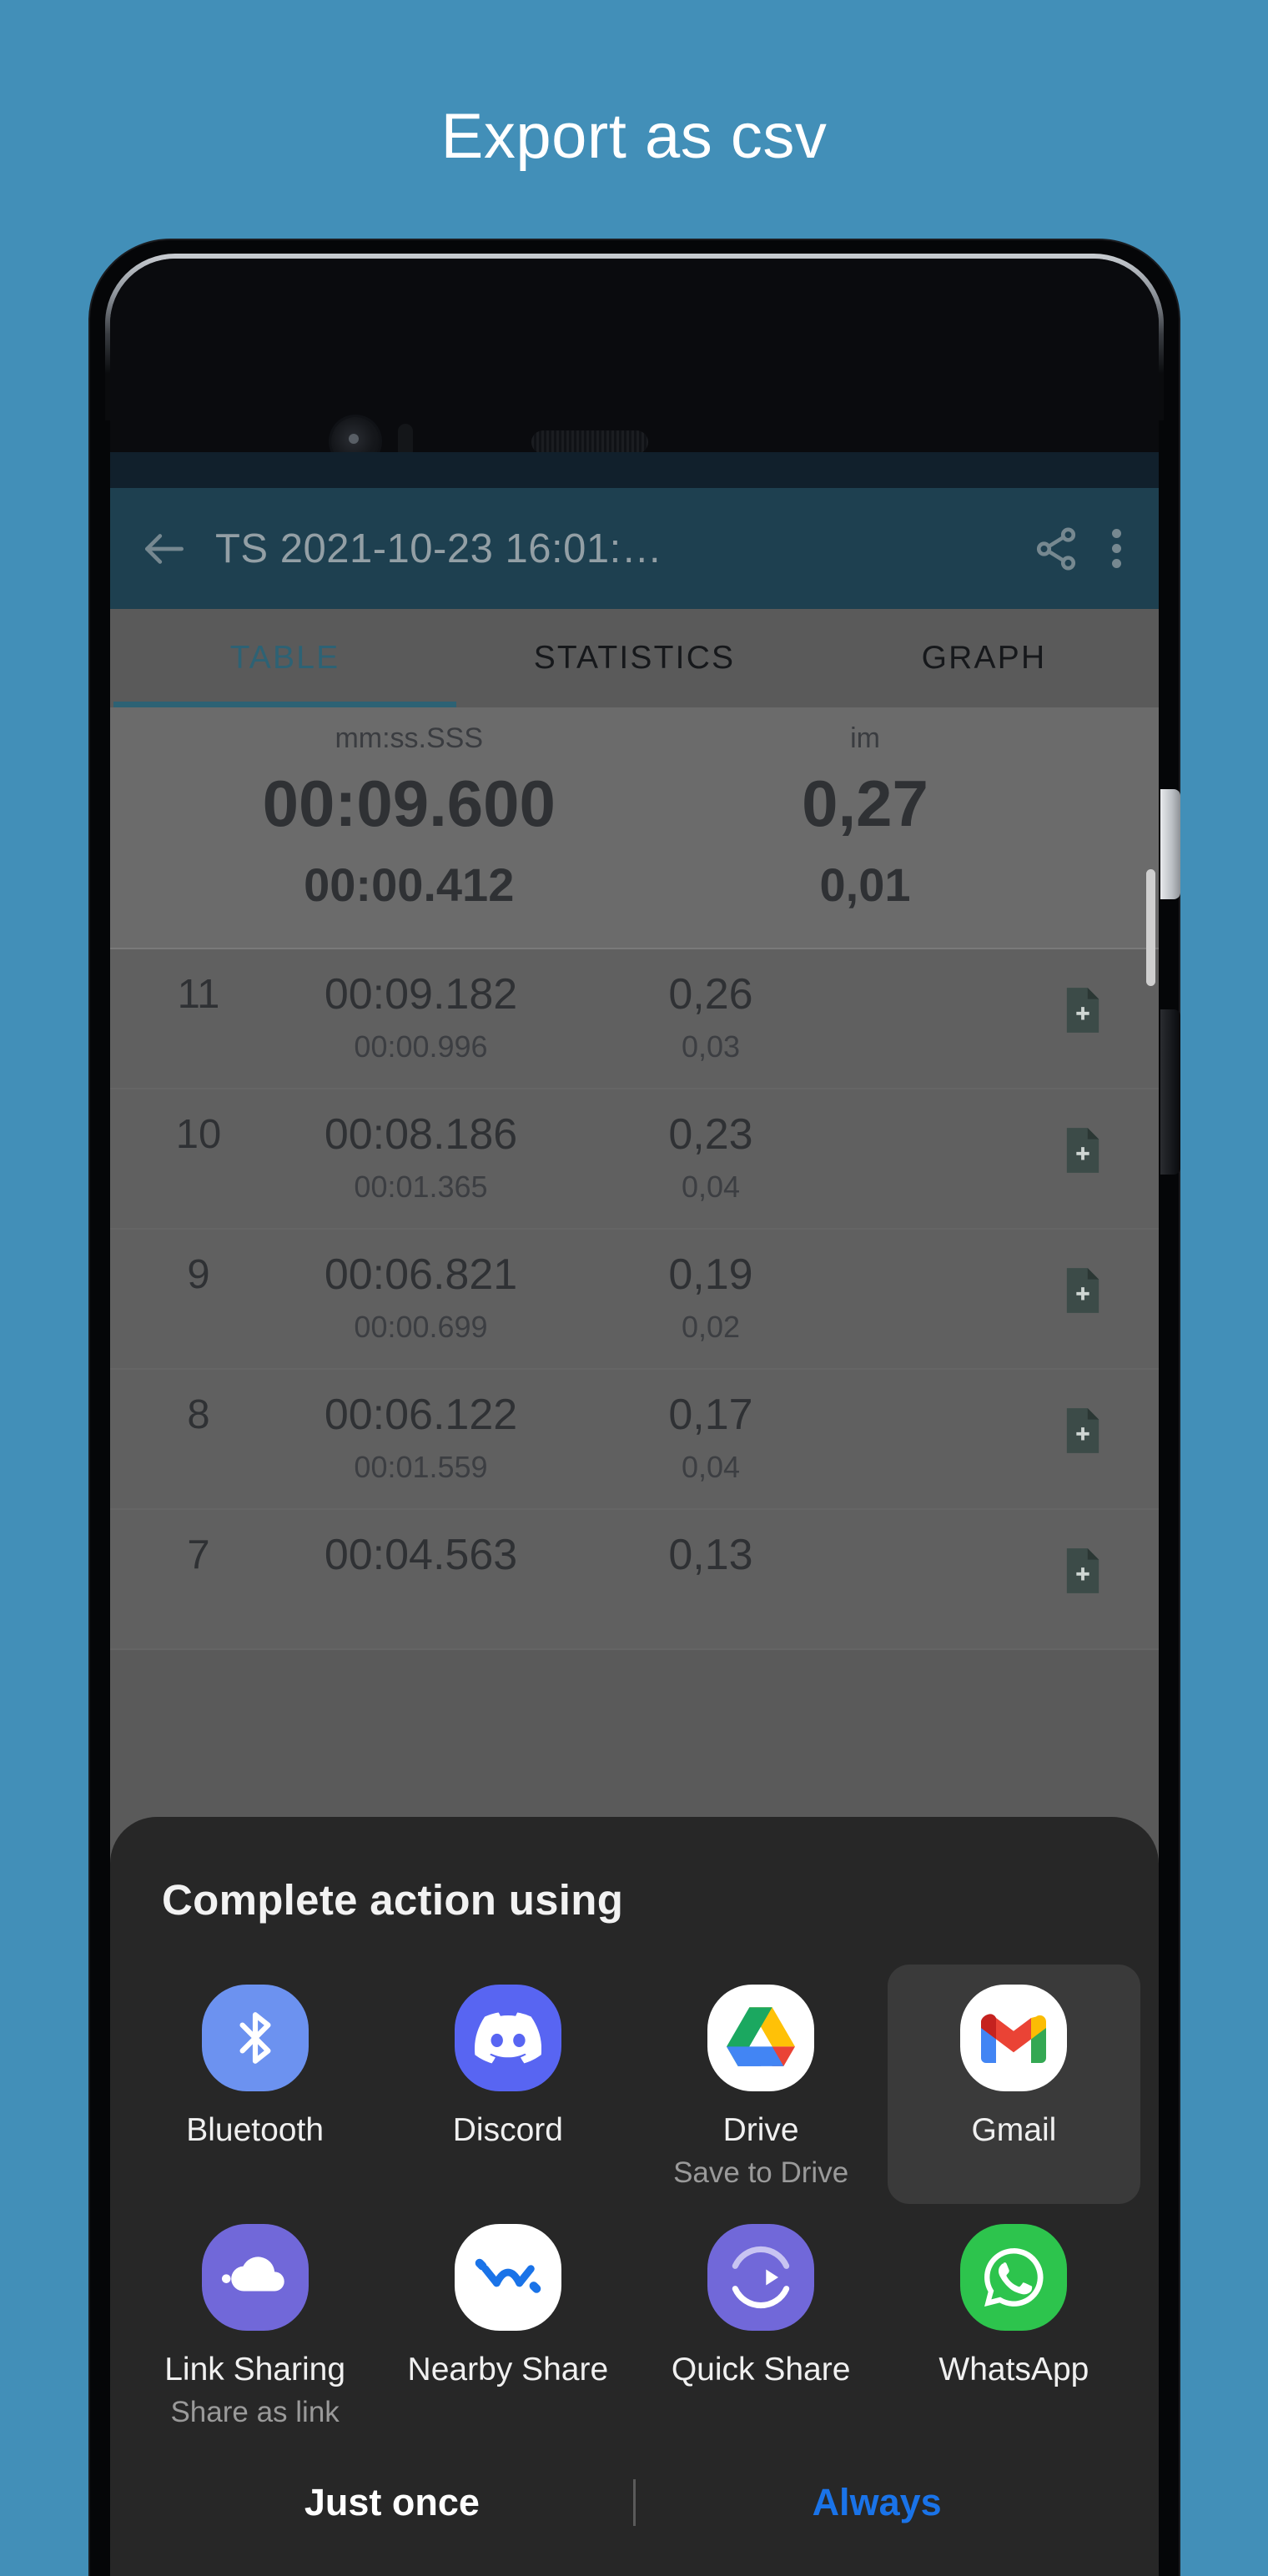 Image resolution: width=1268 pixels, height=2576 pixels. I want to click on share-sheet-footer: Just once Always, so click(634, 2502).